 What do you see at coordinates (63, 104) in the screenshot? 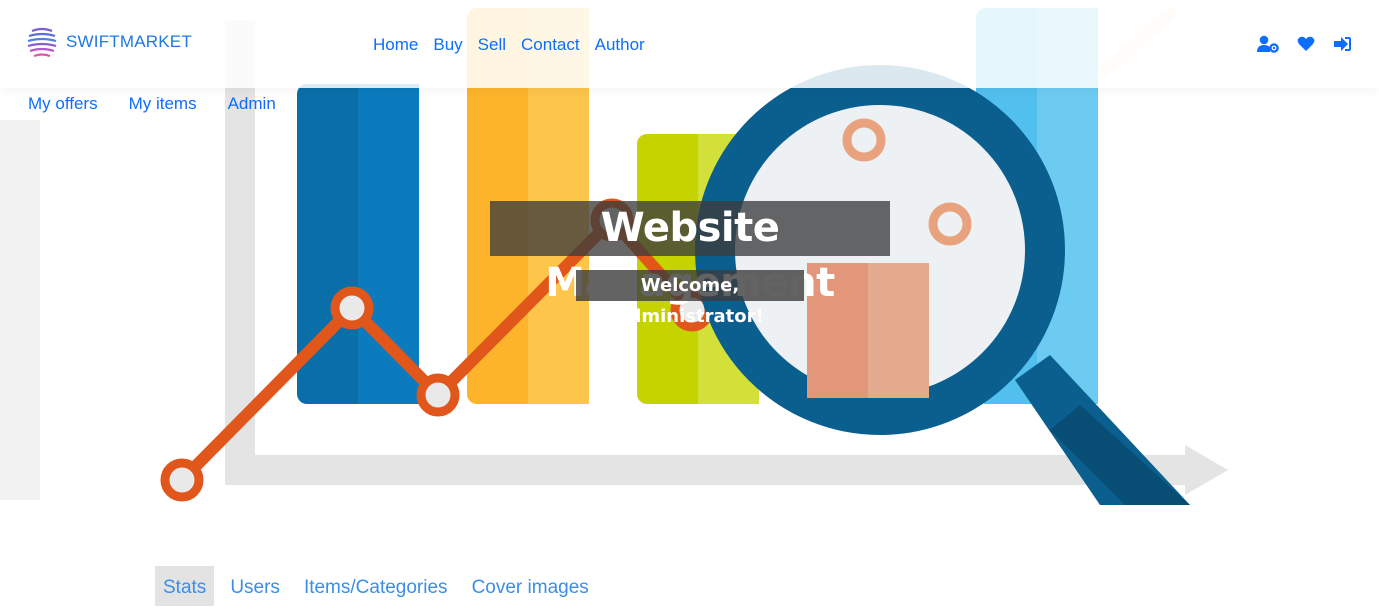
I see `subnav-link-my-offers: My offers` at bounding box center [63, 104].